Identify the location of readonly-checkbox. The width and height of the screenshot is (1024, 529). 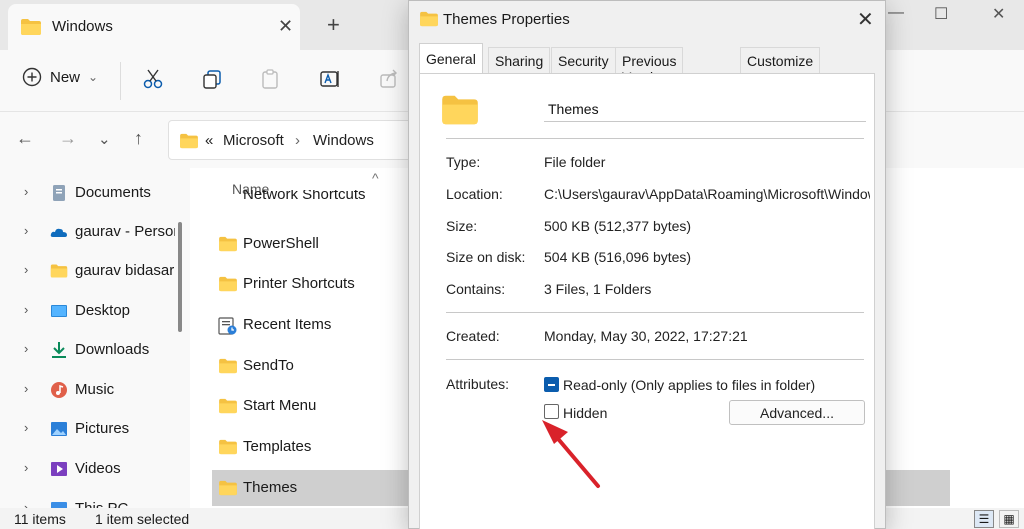
(551, 384).